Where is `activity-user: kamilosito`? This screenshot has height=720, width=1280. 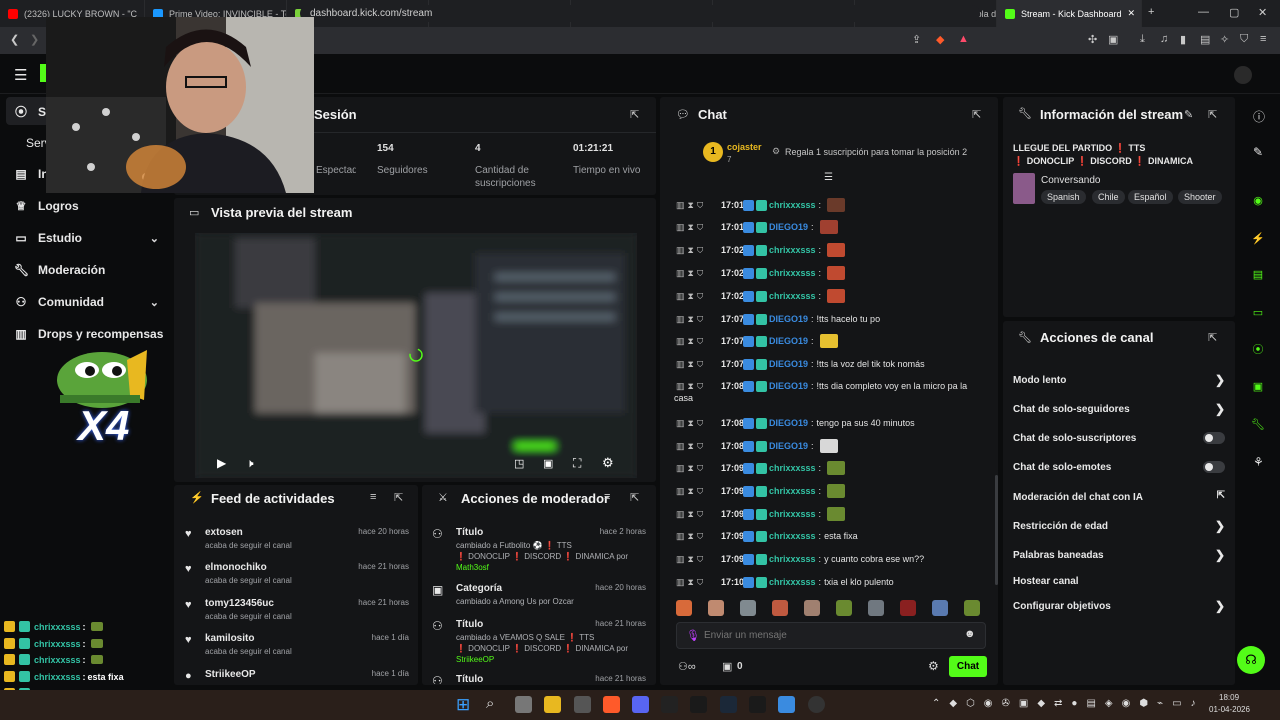 activity-user: kamilosito is located at coordinates (229, 638).